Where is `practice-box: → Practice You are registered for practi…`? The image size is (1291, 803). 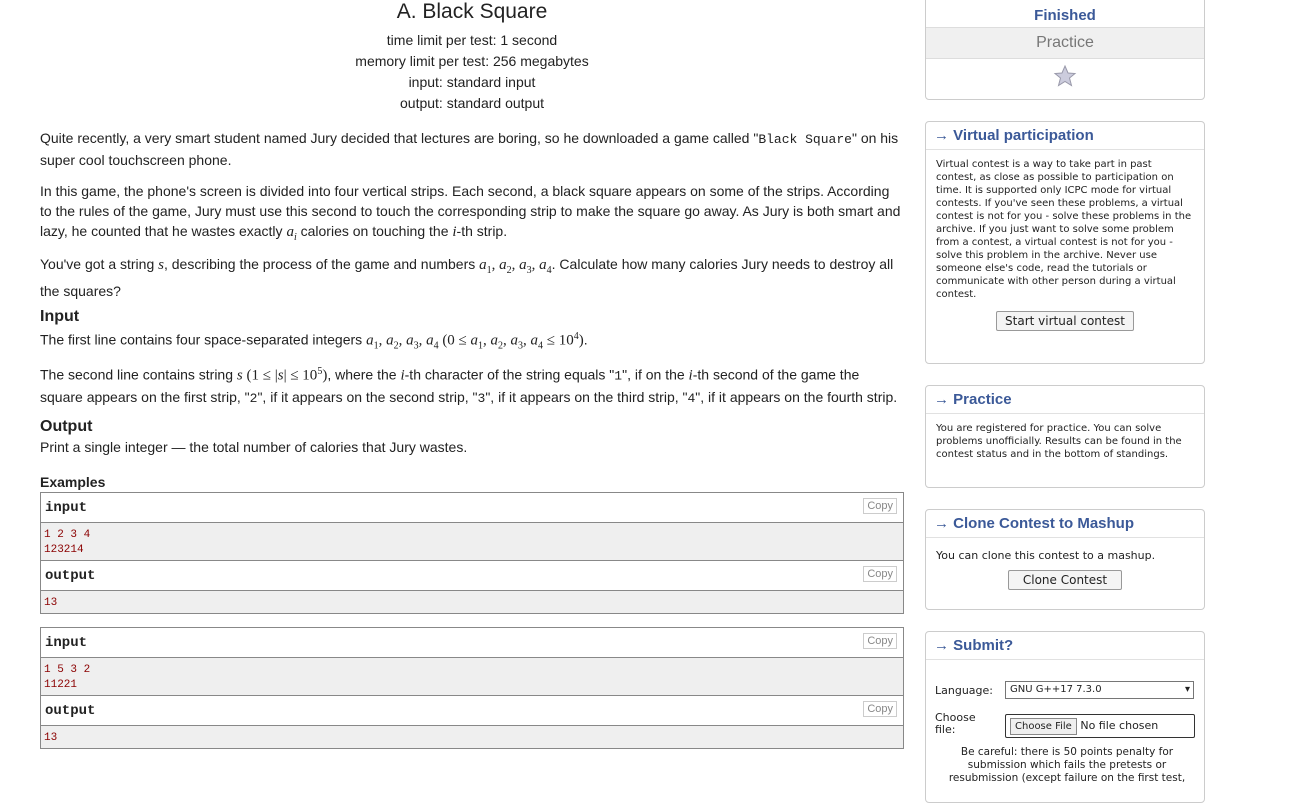
practice-box: → Practice You are registered for practi… is located at coordinates (1065, 436).